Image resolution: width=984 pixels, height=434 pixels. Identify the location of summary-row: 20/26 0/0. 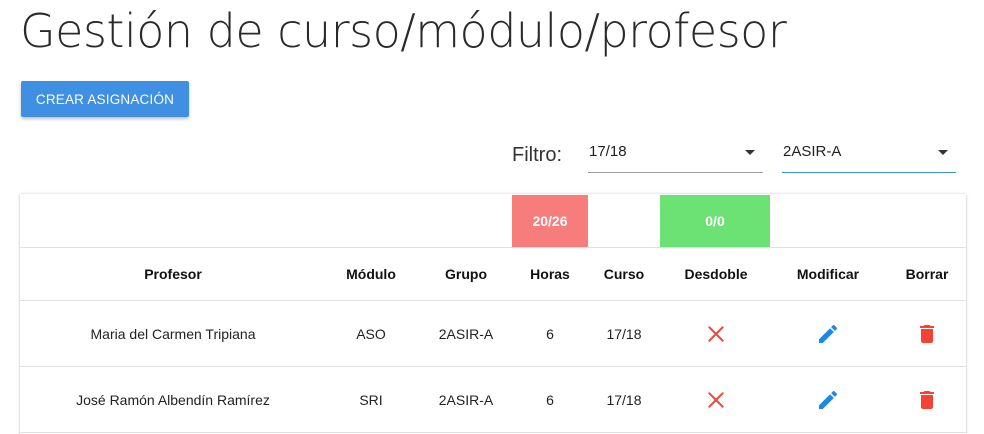
(493, 221).